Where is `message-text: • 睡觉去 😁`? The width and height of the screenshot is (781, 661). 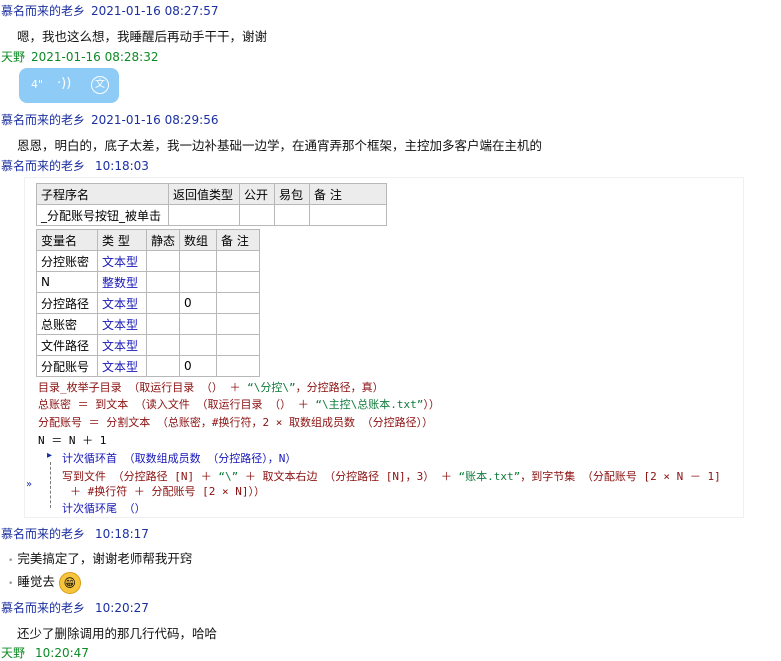
message-text: • 睡觉去 😁 is located at coordinates (44, 582).